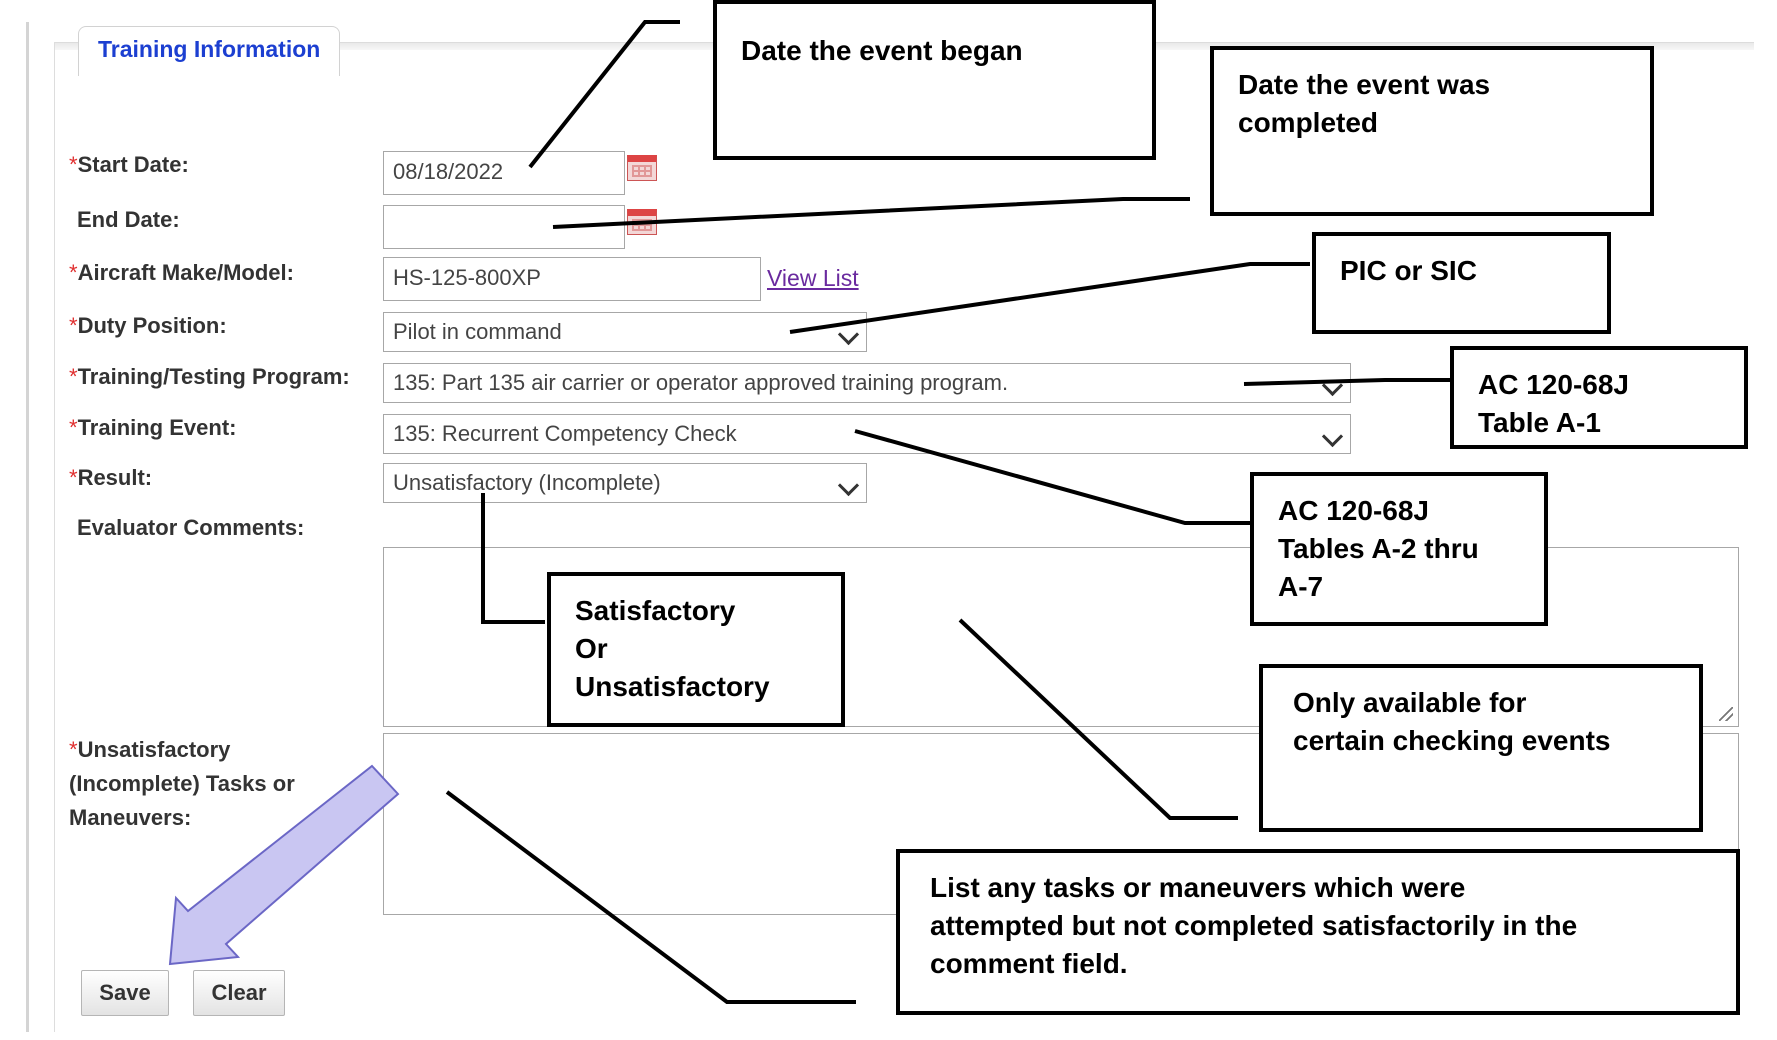 This screenshot has width=1777, height=1040. Describe the element at coordinates (1599, 397) in the screenshot. I see `callout-program: AC 120-68J Table A-1` at that location.